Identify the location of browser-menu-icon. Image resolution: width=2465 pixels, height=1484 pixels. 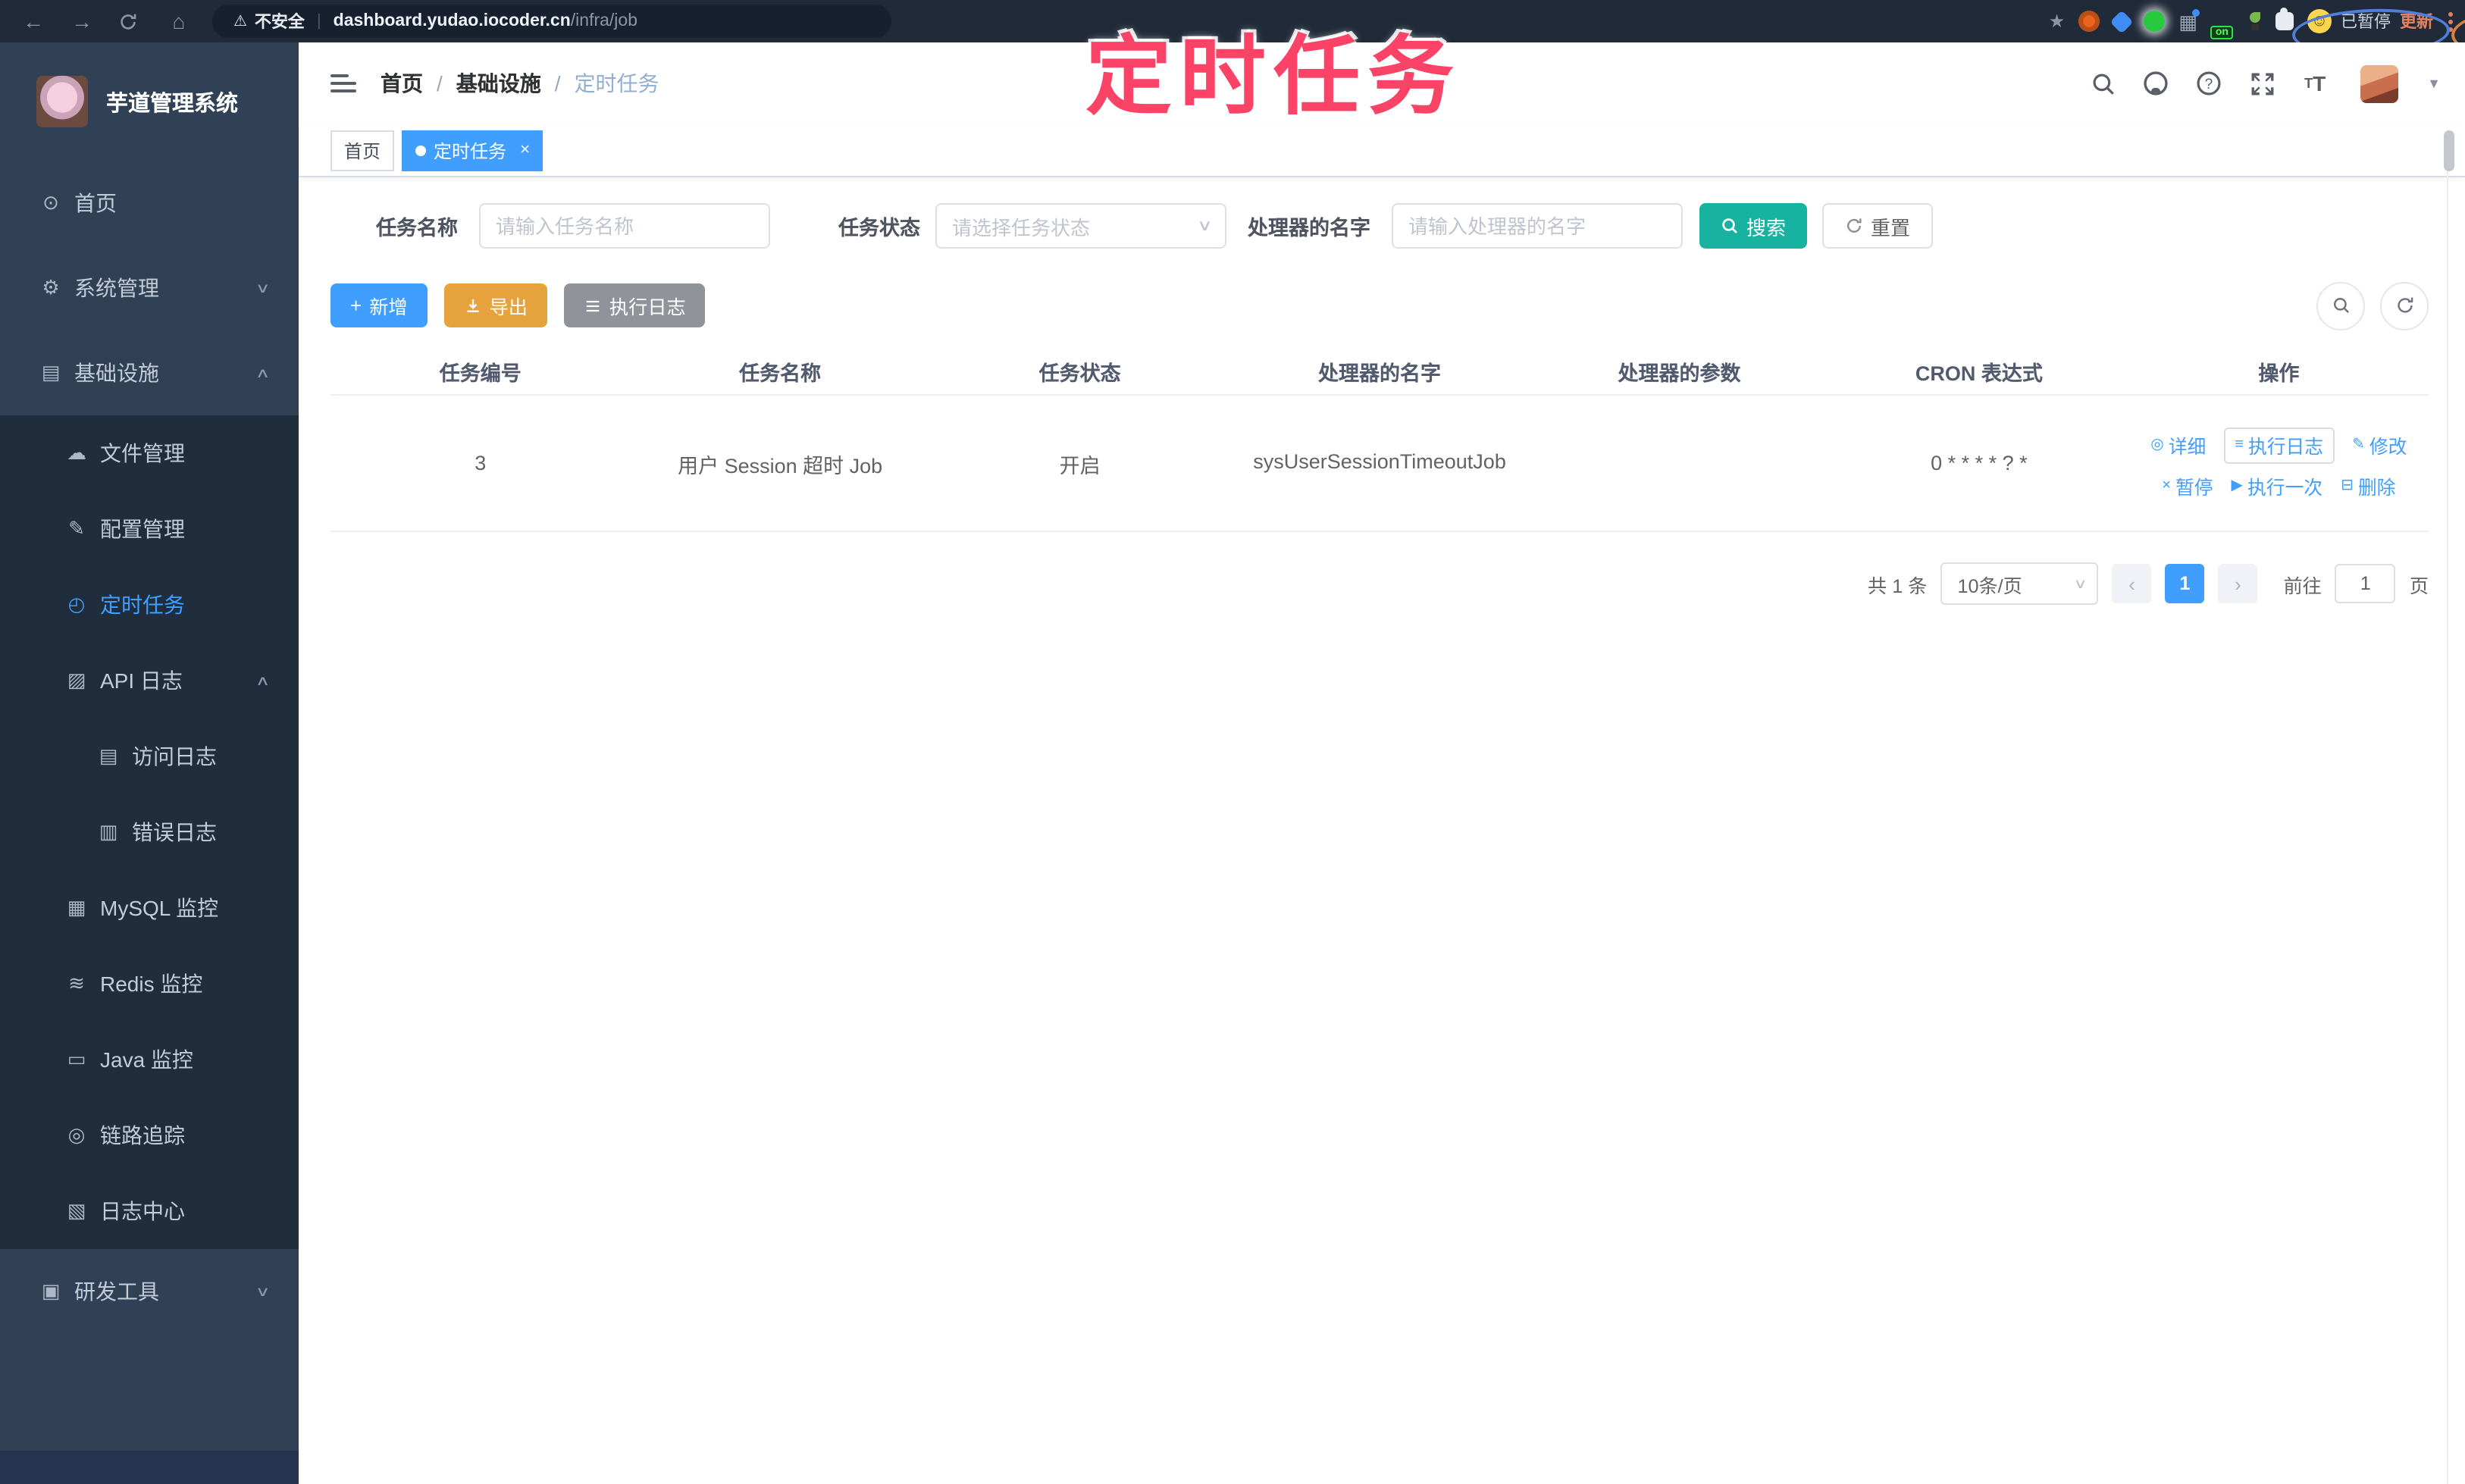
(2450, 21).